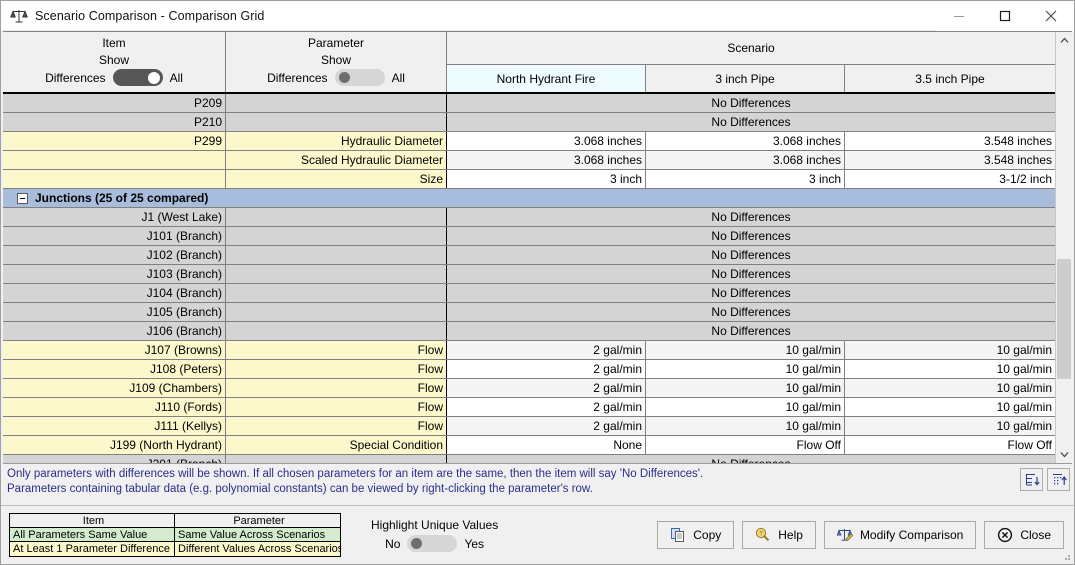 The height and width of the screenshot is (565, 1075). I want to click on item-show-label: Show, so click(114, 60).